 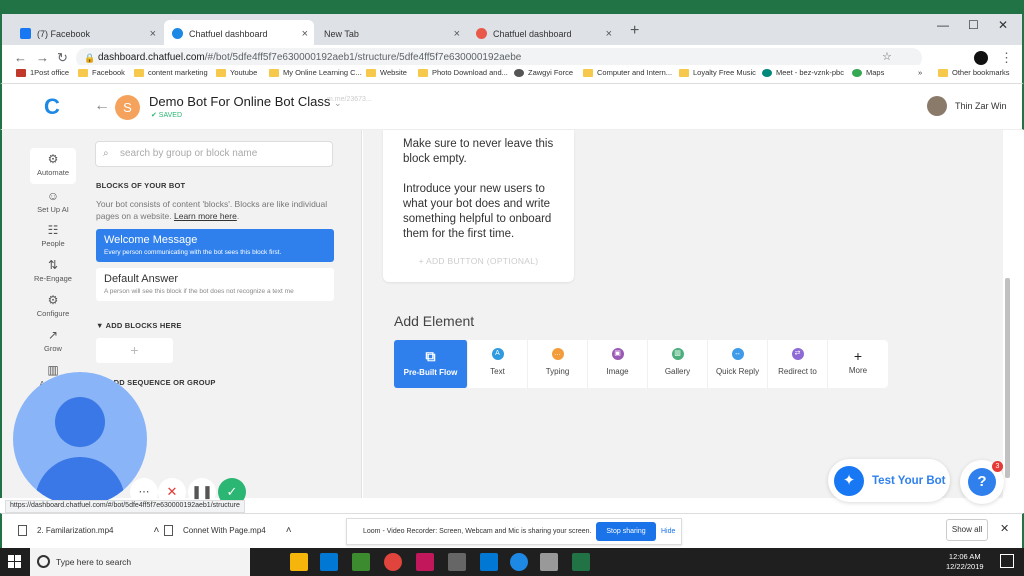 I want to click on download-item: Connet With Page.mp4 ˄, so click(x=228, y=530).